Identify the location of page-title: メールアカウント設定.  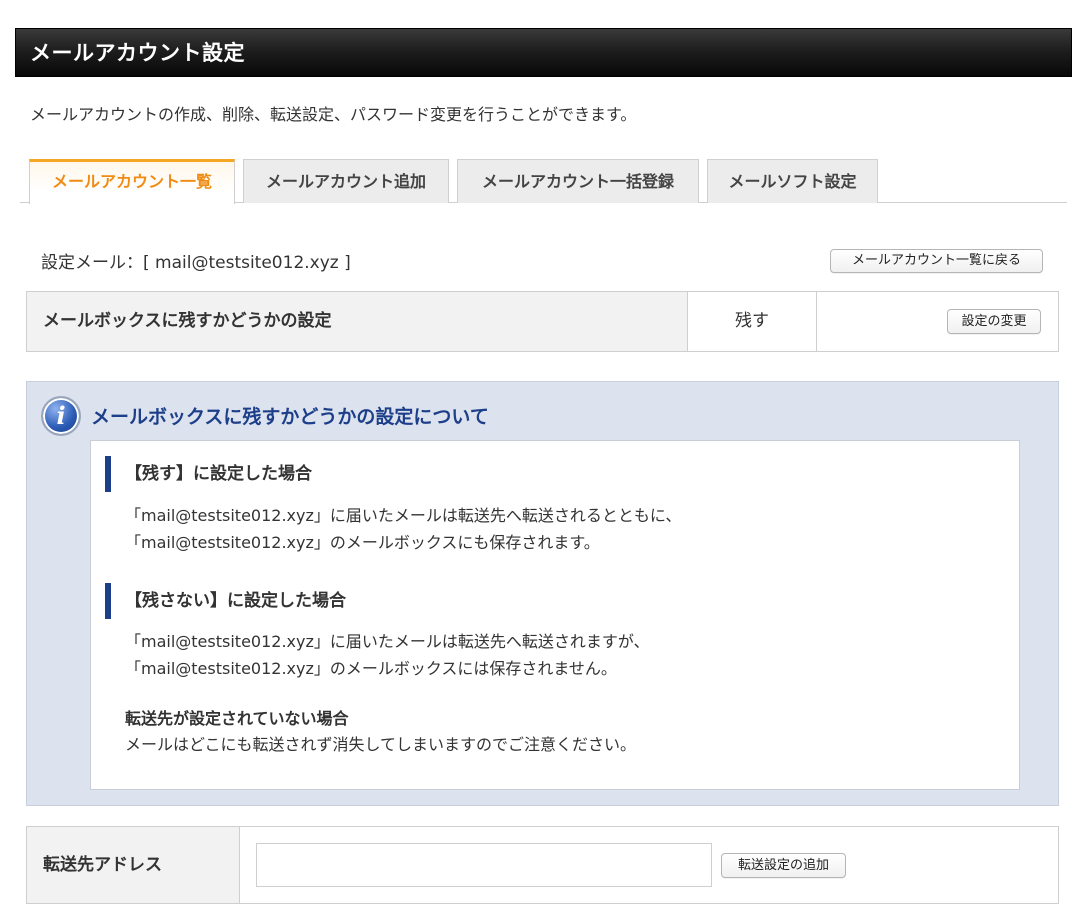
(137, 53).